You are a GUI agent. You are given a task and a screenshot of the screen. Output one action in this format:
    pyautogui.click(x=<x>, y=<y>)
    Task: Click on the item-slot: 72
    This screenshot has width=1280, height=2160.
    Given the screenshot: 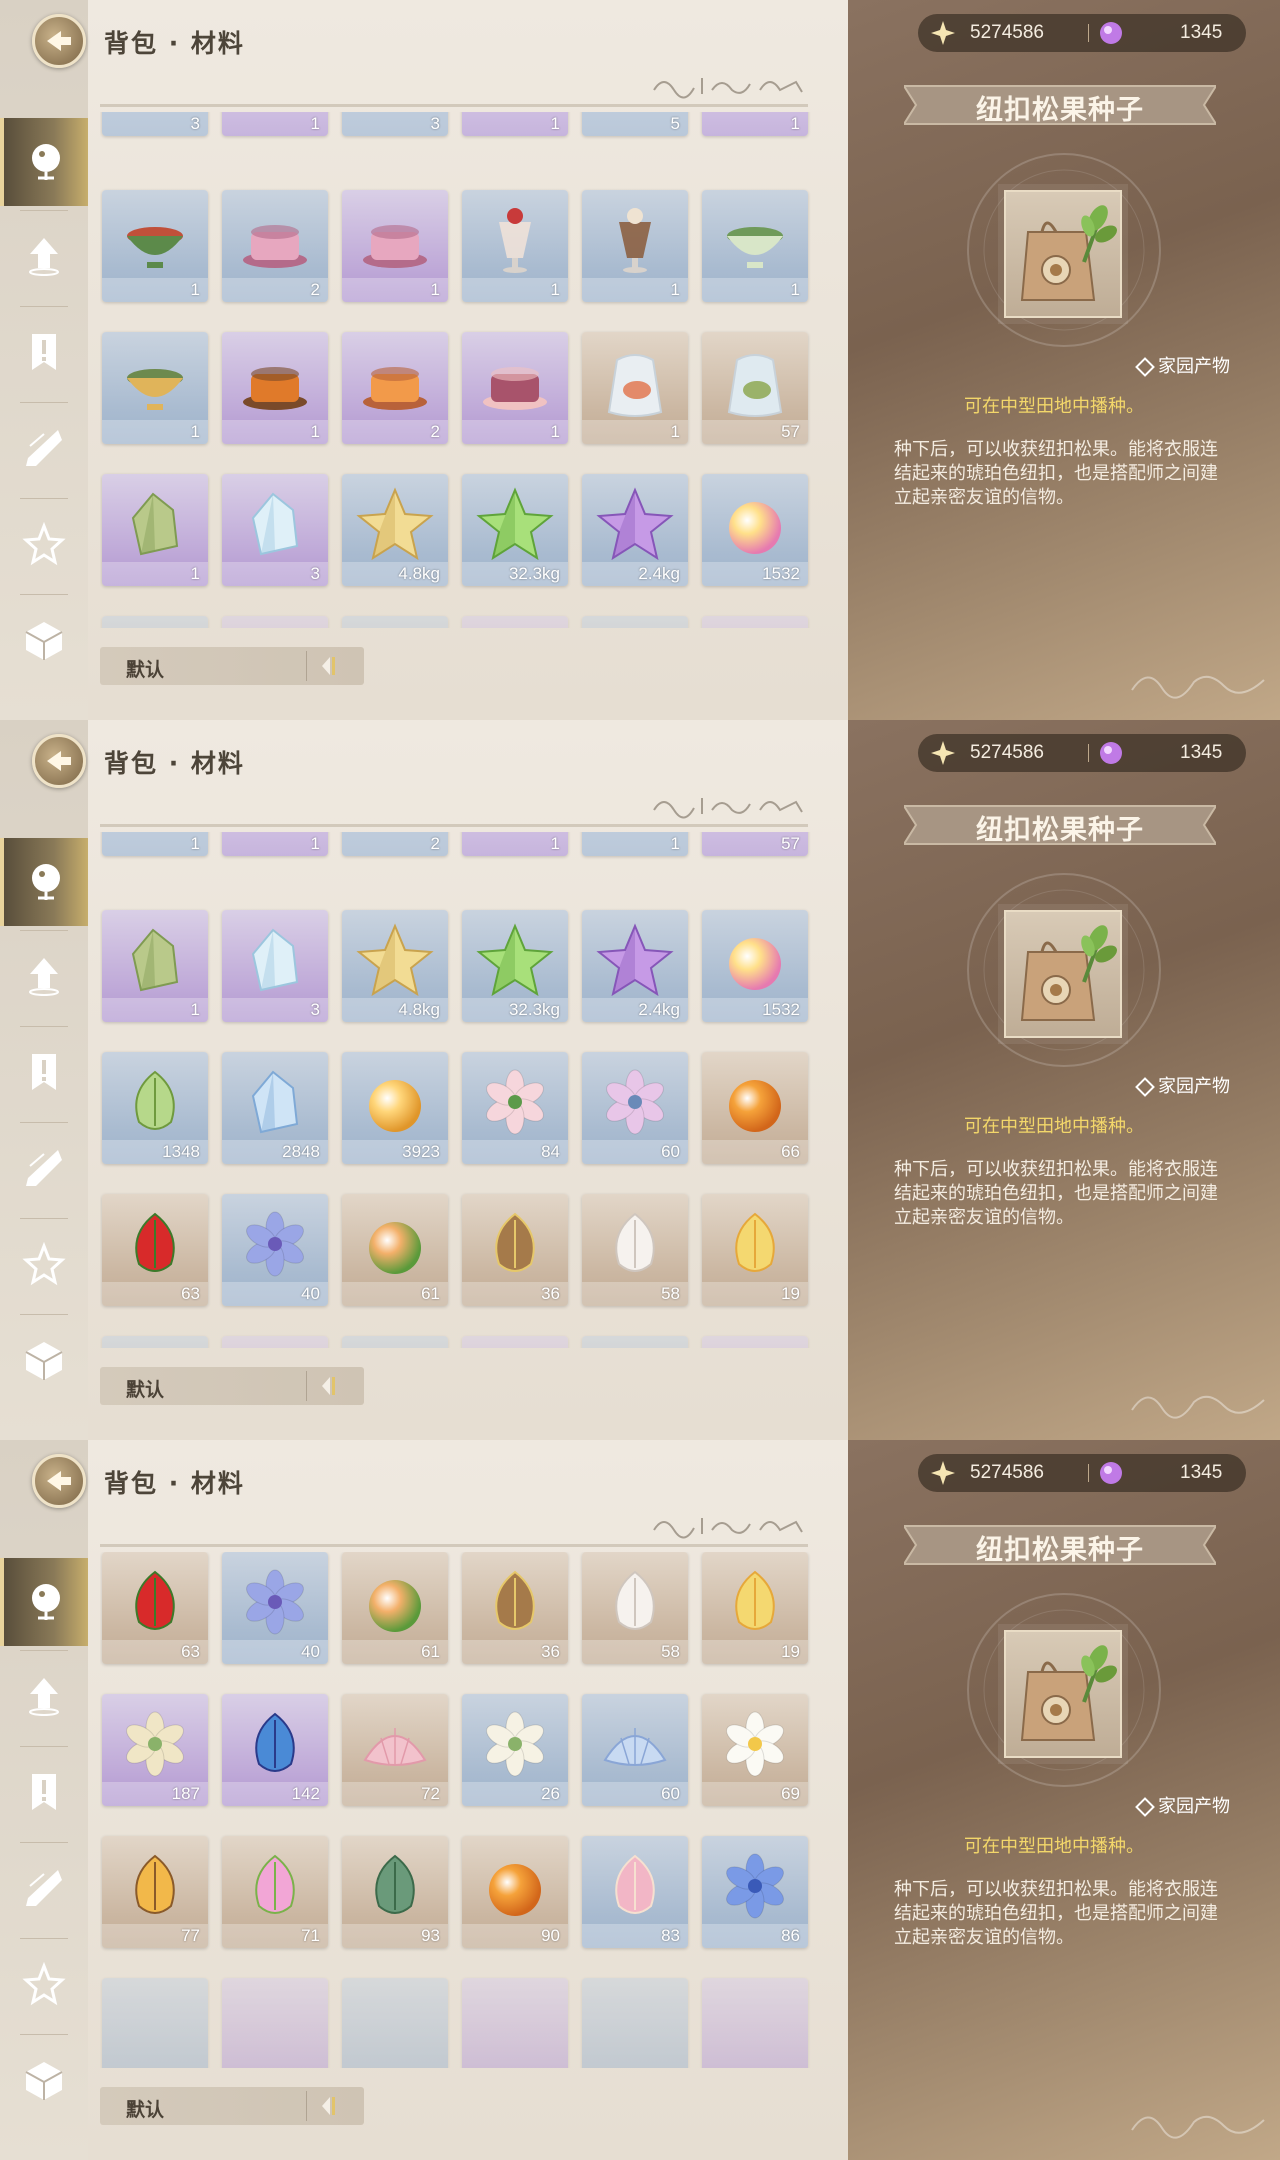 What is the action you would take?
    pyautogui.click(x=395, y=1750)
    